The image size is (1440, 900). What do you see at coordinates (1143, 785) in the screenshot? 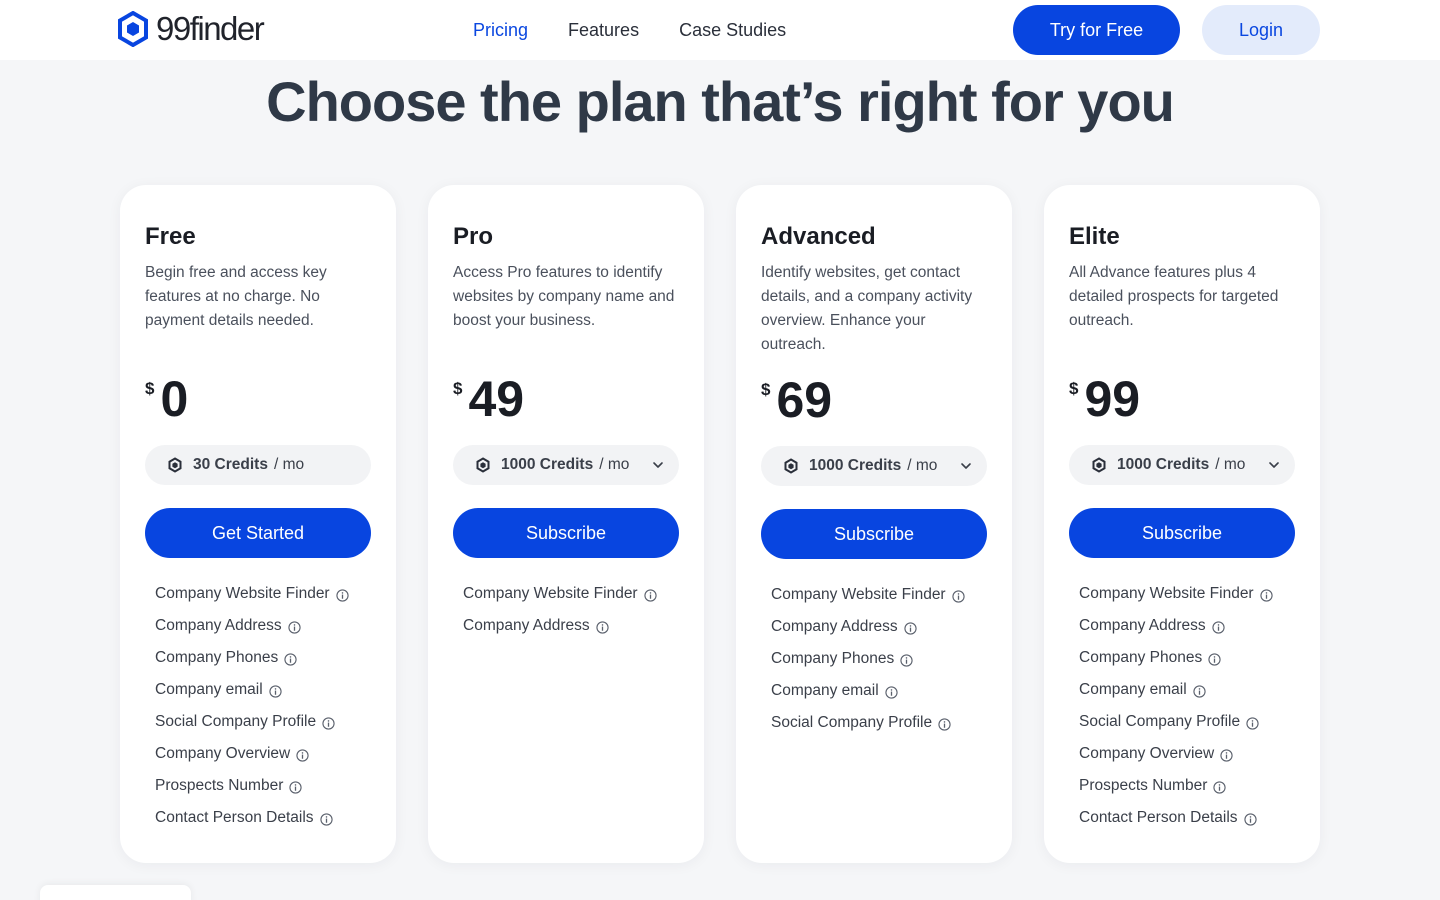
I see `feature-label: Prospects Number` at bounding box center [1143, 785].